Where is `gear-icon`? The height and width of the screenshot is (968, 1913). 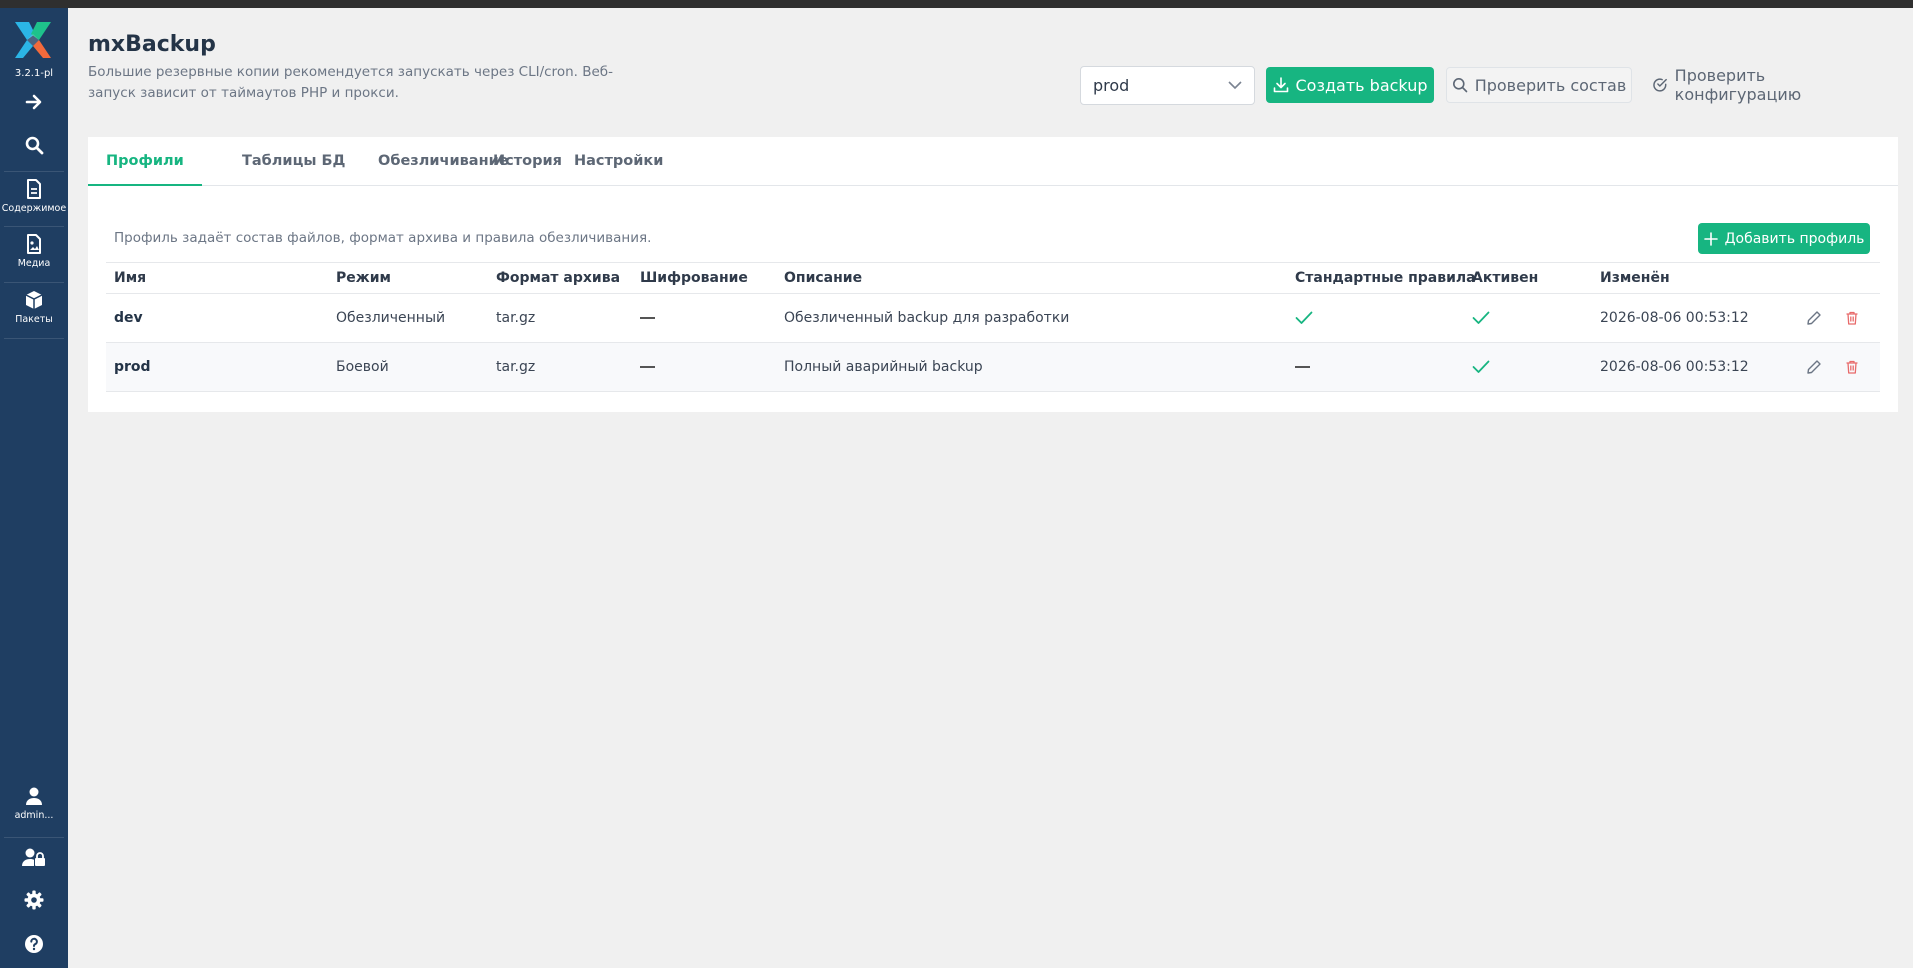
gear-icon is located at coordinates (34, 900).